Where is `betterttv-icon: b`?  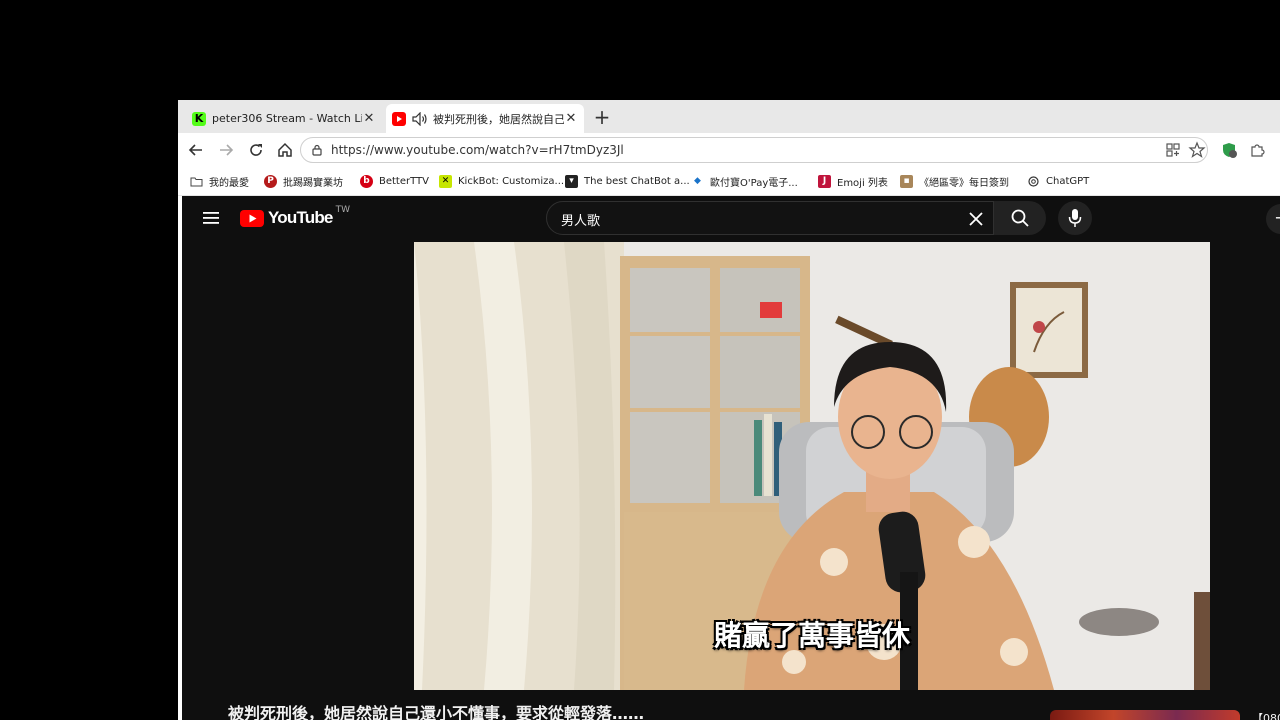
betterttv-icon: b is located at coordinates (366, 181).